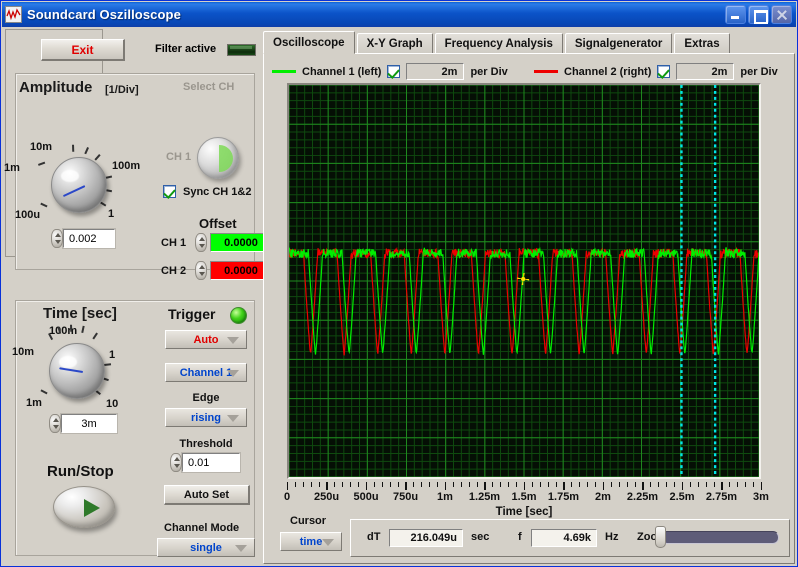  I want to click on tab-xy-graph: X-Y Graph, so click(394, 43).